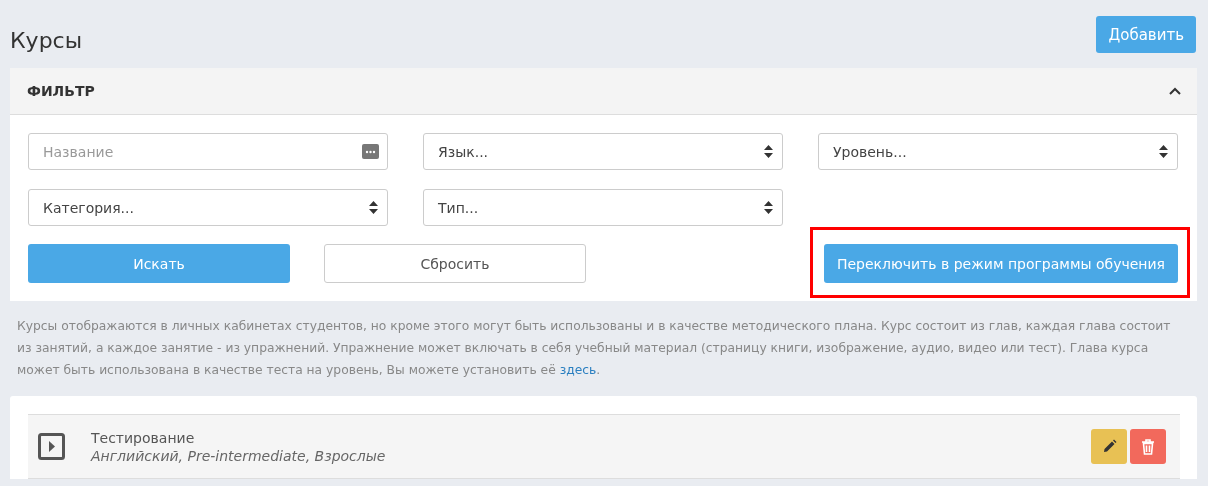 The width and height of the screenshot is (1208, 486). I want to click on description-text: Курсы отображаются в личных кабинетах студентов, но кроме этого могут быть использованы и в качестве методического плана. Курс состоит из глав, каждая глава состоит из занятий, а каждое занятие - из упражнений. Упражнение может включать в себя учебный материал (страницу книги, изображение, аудио, видео или тест). Глава курса может быть использована в качестве теста на уровень, Вы можете установить её здесь., so click(594, 348).